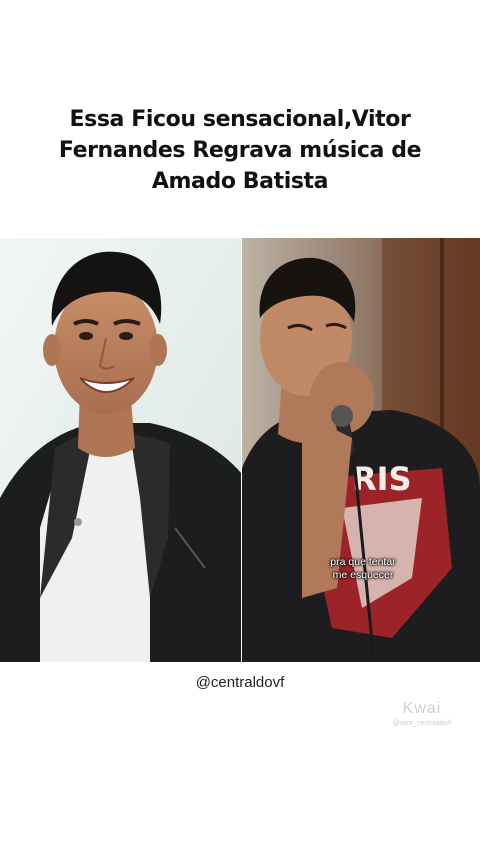  I want to click on shirt-print-text: RIS, so click(382, 479).